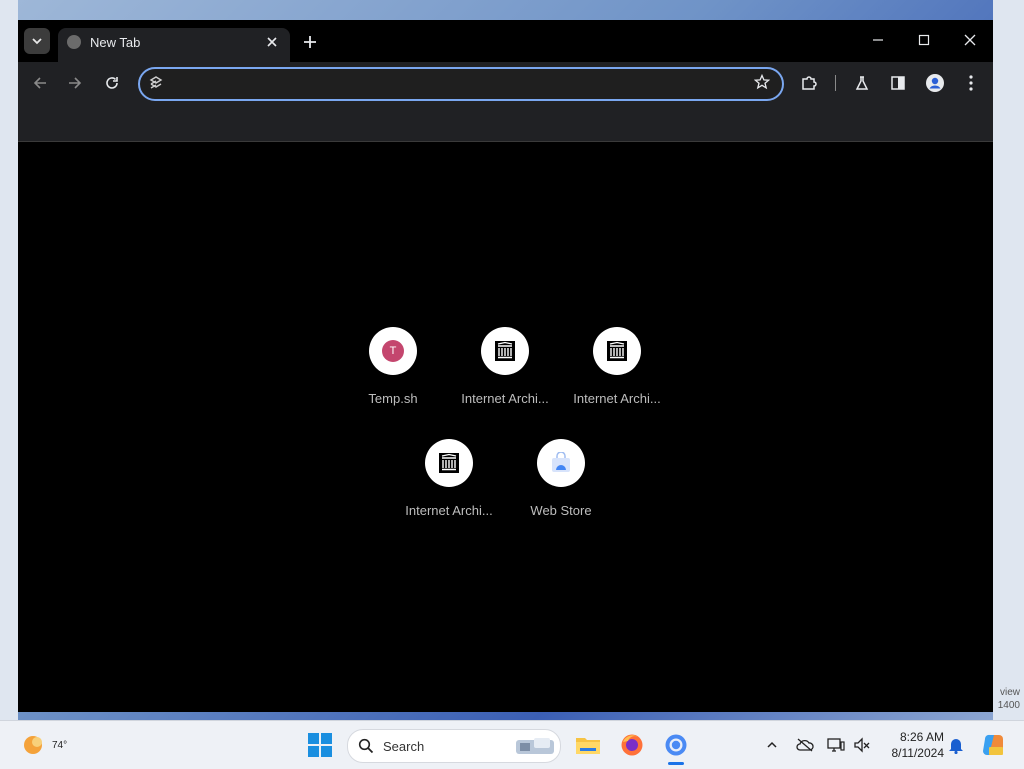 The image size is (1024, 769). I want to click on file-explorer-button, so click(588, 745).